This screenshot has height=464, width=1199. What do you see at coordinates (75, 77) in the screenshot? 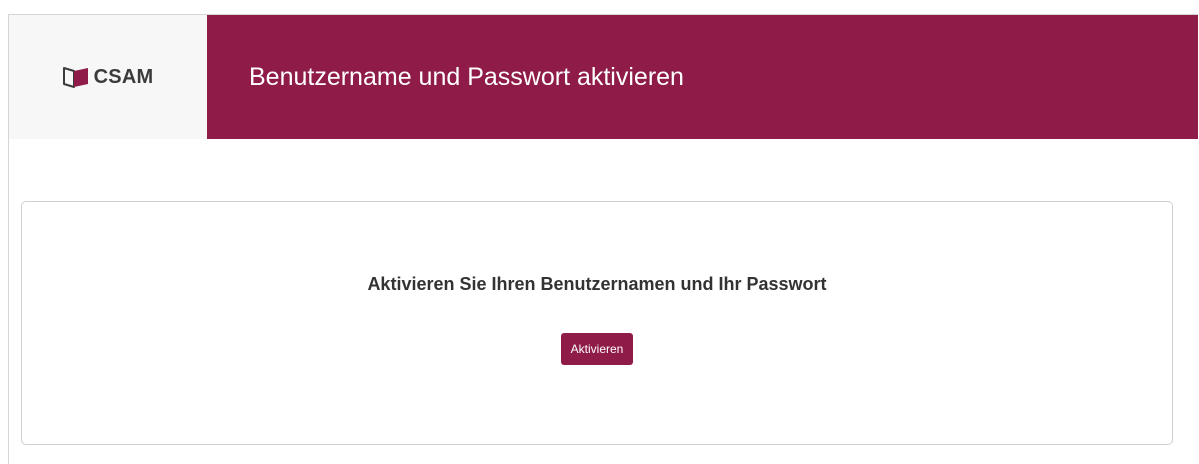
I see `door-logo-icon` at bounding box center [75, 77].